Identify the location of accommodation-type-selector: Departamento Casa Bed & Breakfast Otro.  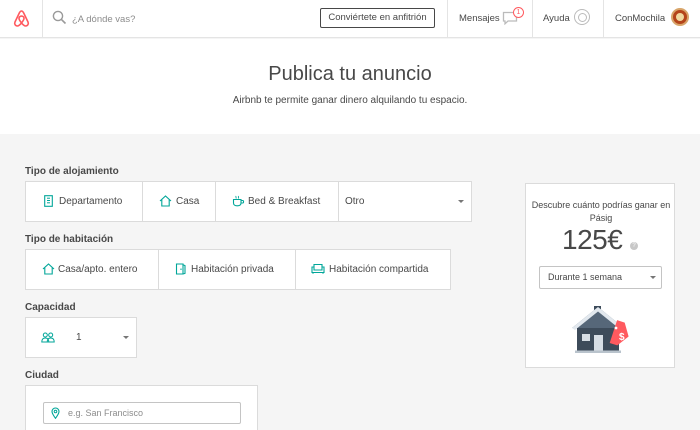
(248, 201).